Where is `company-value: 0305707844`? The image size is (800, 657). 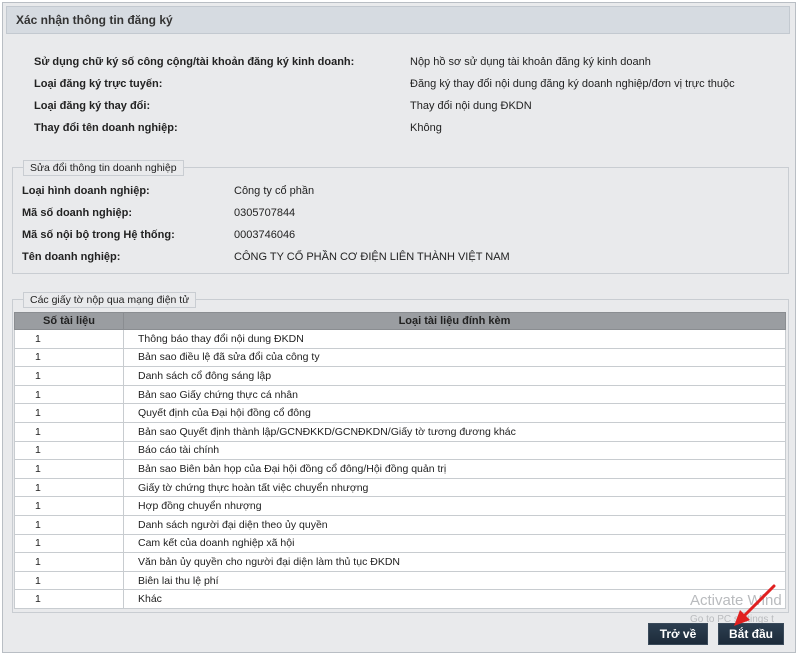 company-value: 0305707844 is located at coordinates (265, 213).